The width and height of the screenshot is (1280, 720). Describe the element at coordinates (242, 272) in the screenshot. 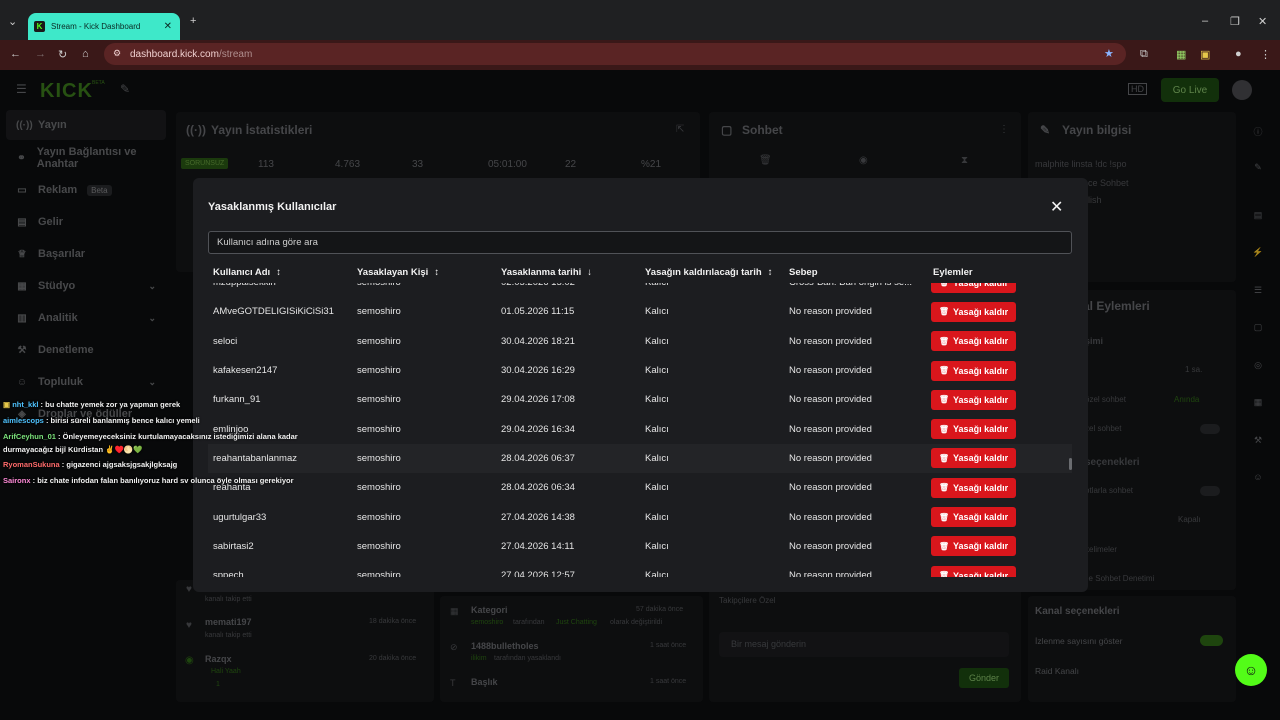

I see `column-header: Kullanıcı Adı` at that location.